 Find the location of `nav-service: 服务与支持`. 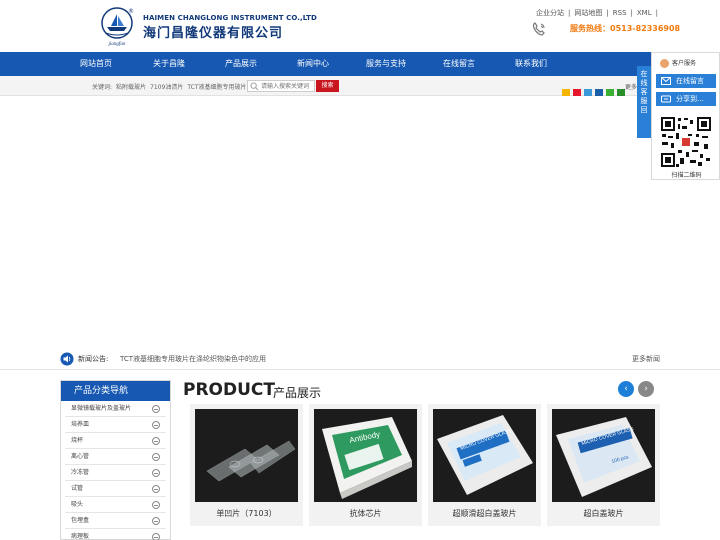

nav-service: 服务与支持 is located at coordinates (386, 64).